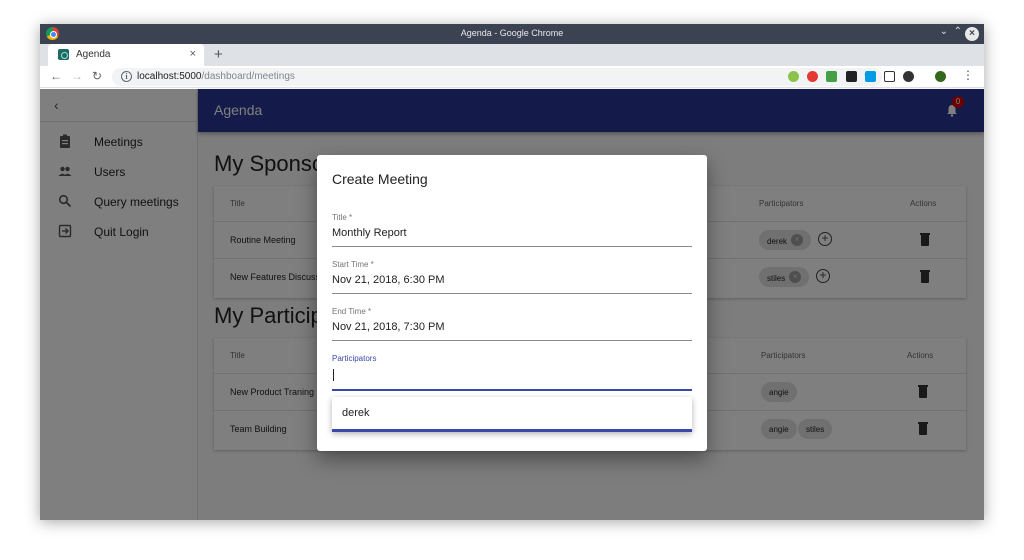 Image resolution: width=1024 pixels, height=560 pixels. I want to click on maximize-icon: ⌃, so click(958, 31).